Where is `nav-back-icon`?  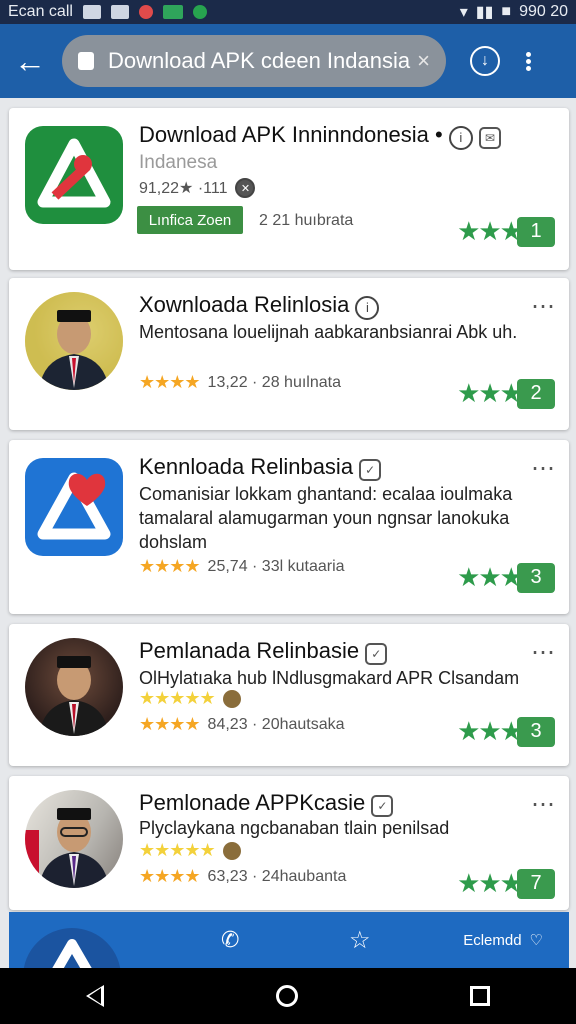
nav-back-icon is located at coordinates (95, 996).